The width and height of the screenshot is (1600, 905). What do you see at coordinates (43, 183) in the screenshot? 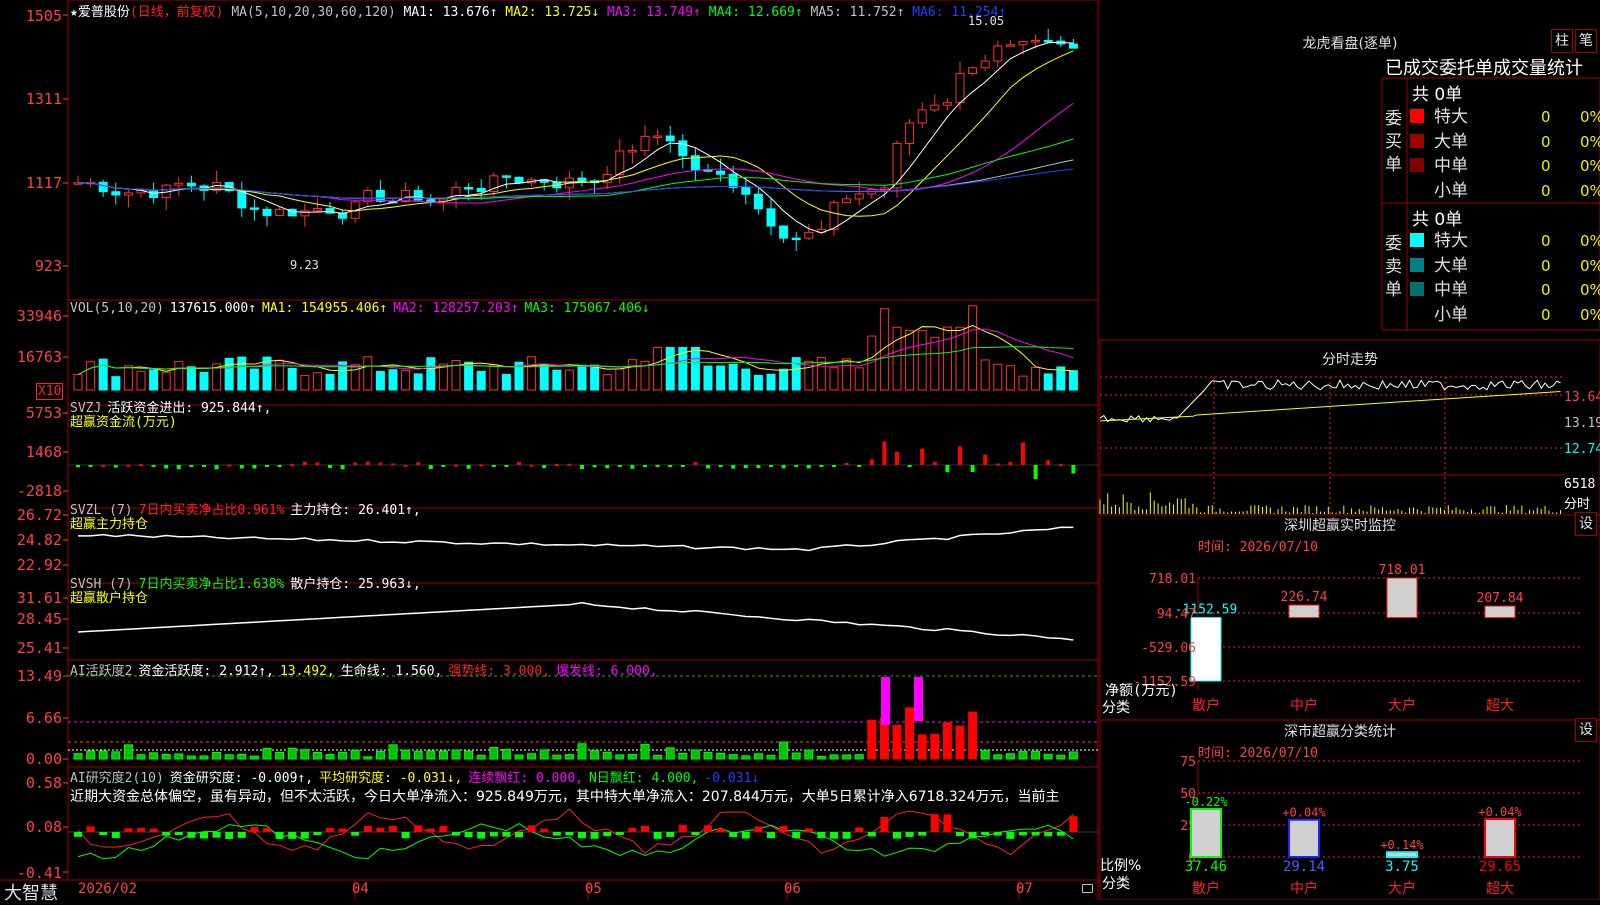
I see `main-y-tick: 1117` at bounding box center [43, 183].